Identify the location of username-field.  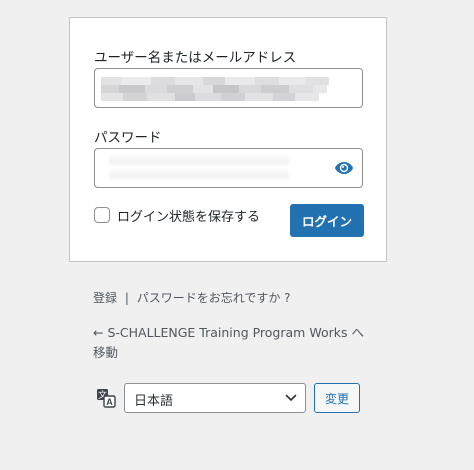
(228, 88).